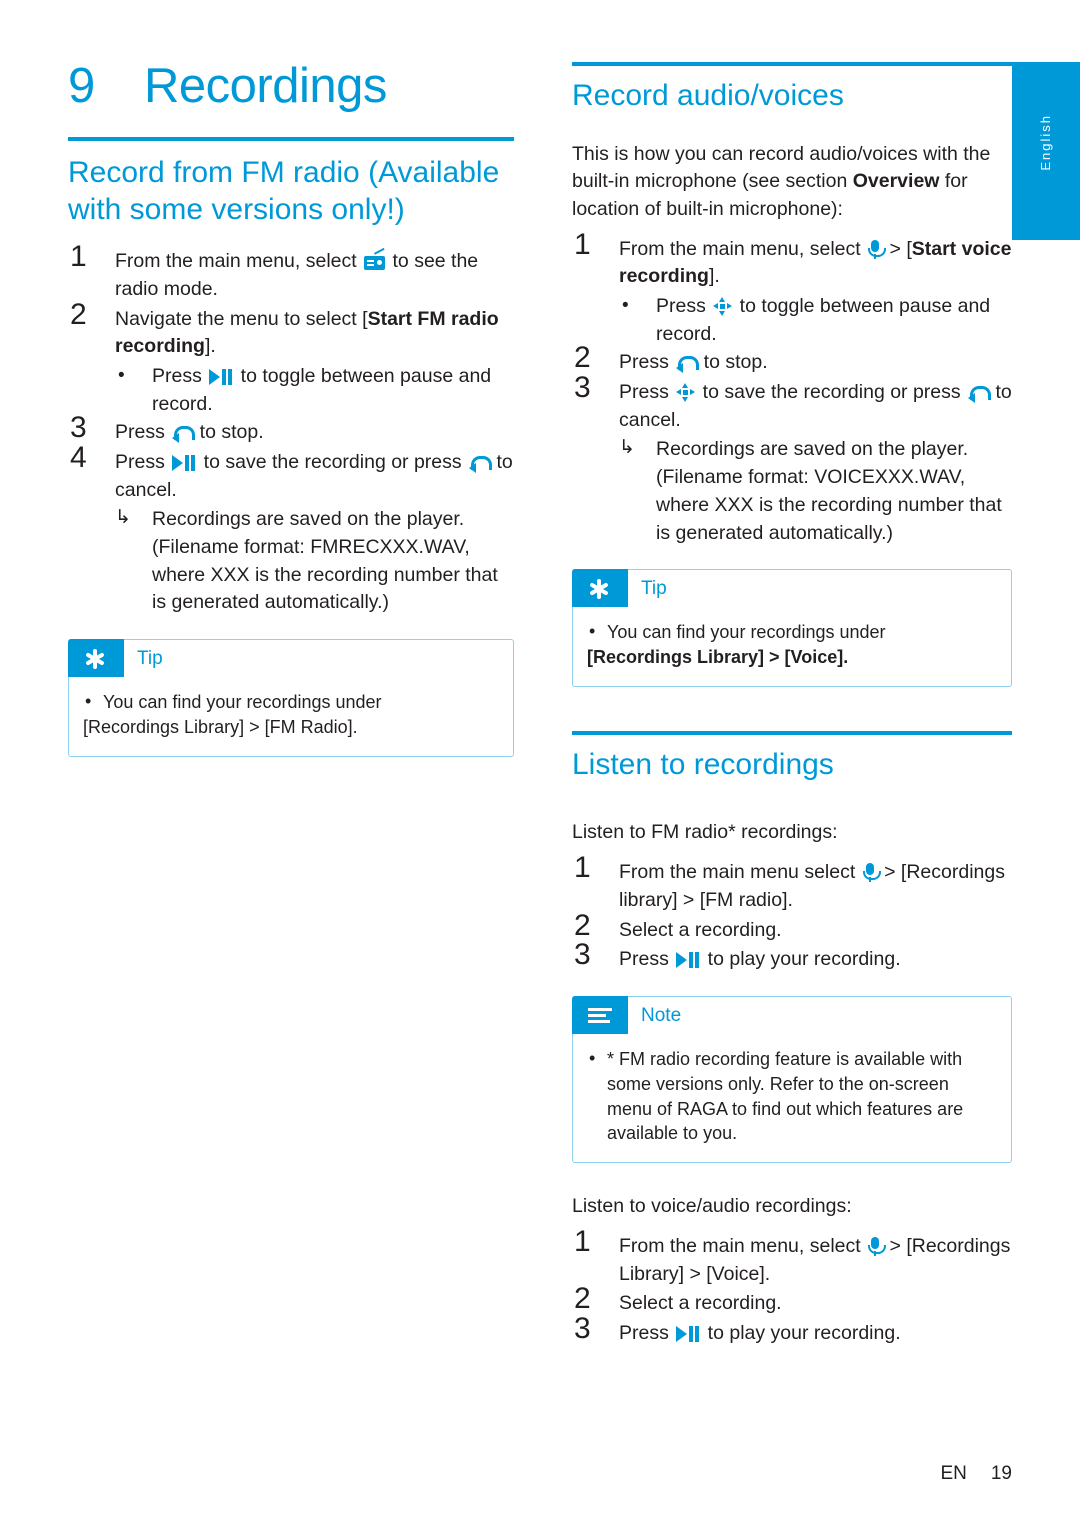 This screenshot has height=1527, width=1080. I want to click on page-footer: EN 19, so click(976, 1474).